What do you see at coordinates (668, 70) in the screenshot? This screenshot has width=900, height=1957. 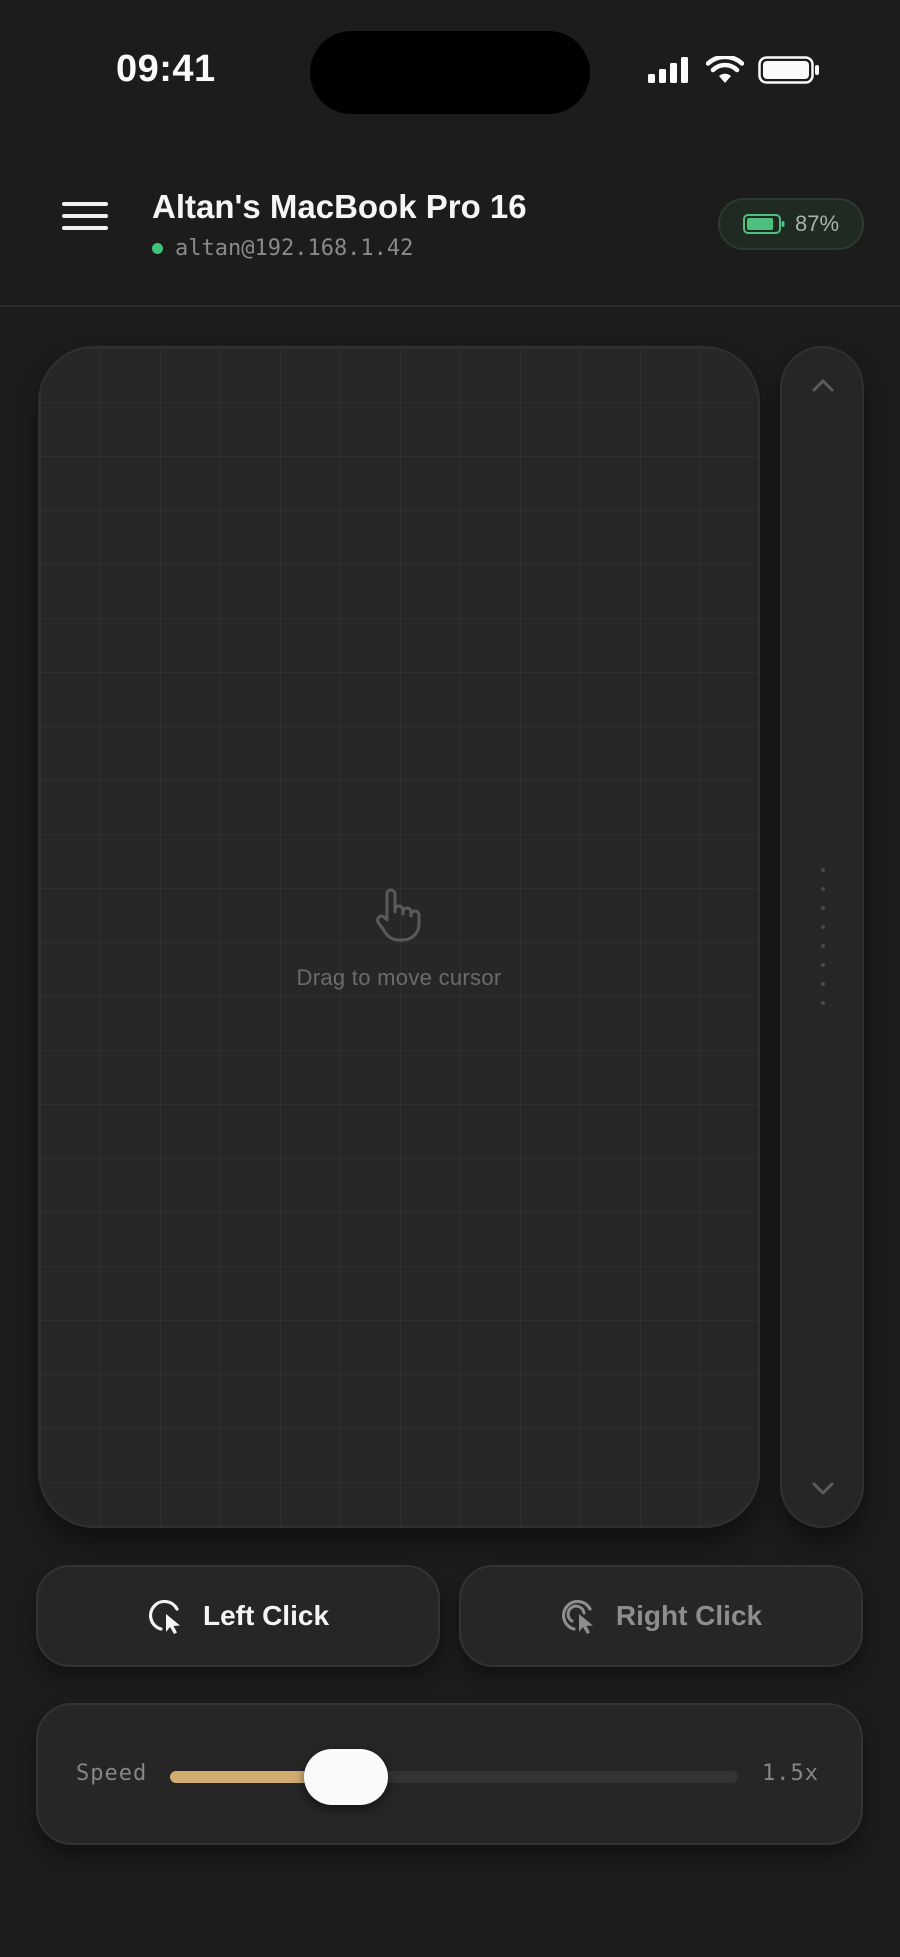 I see `cellular-signal-icon` at bounding box center [668, 70].